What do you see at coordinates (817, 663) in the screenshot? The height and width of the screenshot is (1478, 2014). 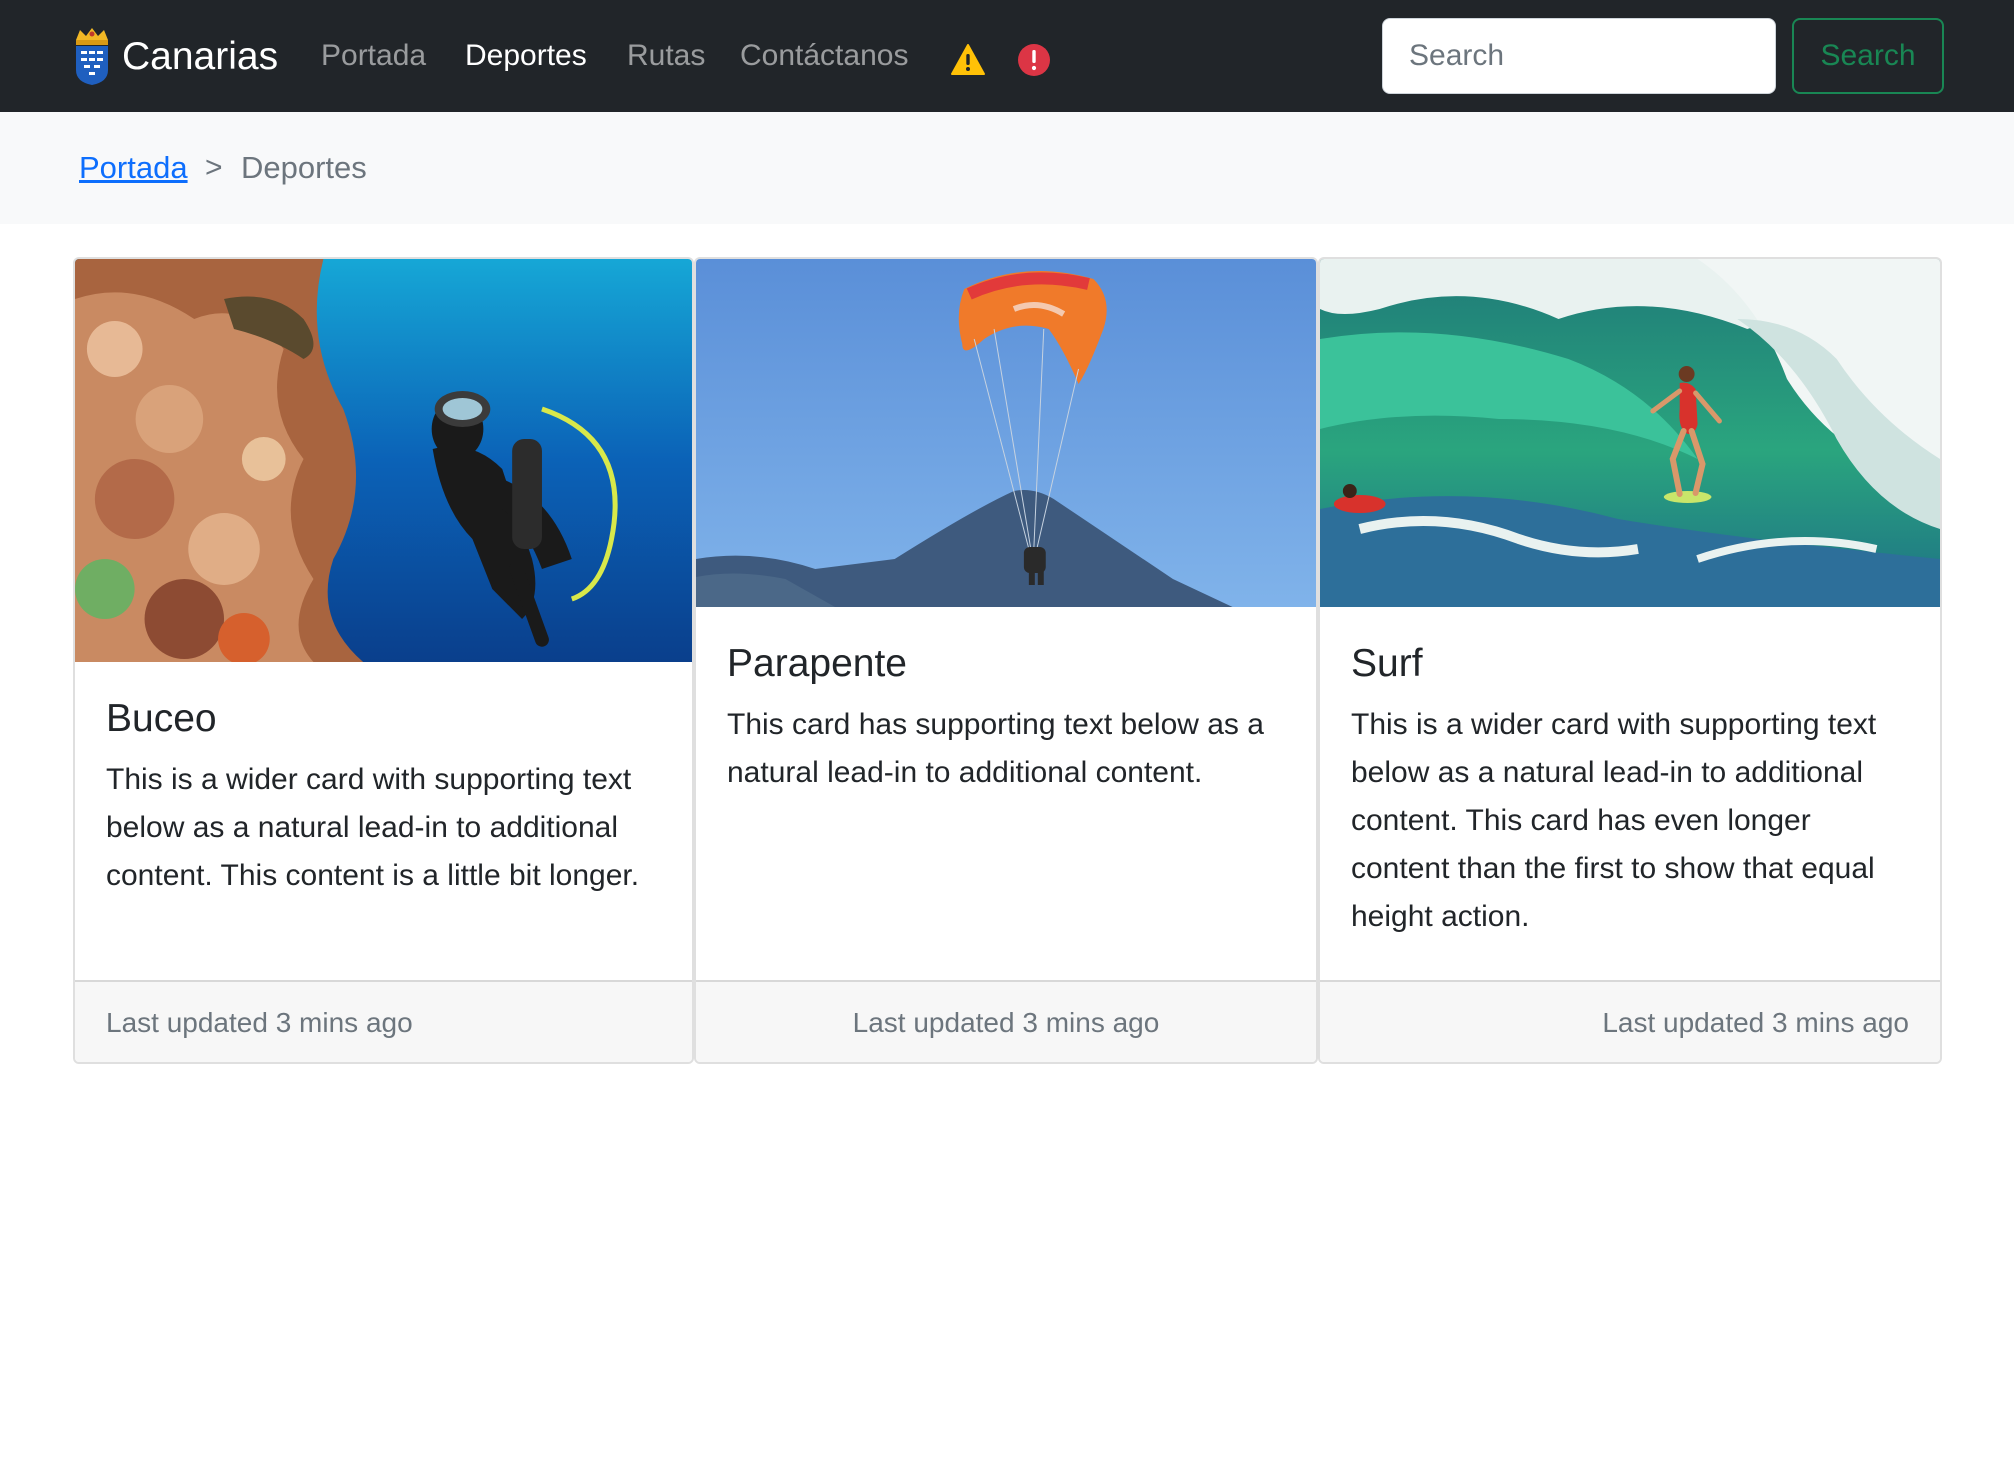 I see `card-title: Parapente` at bounding box center [817, 663].